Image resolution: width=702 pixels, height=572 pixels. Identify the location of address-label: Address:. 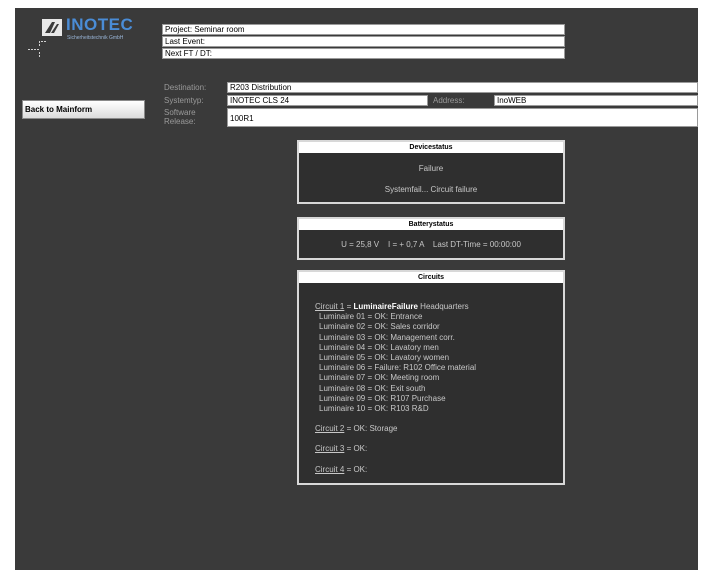
(449, 100).